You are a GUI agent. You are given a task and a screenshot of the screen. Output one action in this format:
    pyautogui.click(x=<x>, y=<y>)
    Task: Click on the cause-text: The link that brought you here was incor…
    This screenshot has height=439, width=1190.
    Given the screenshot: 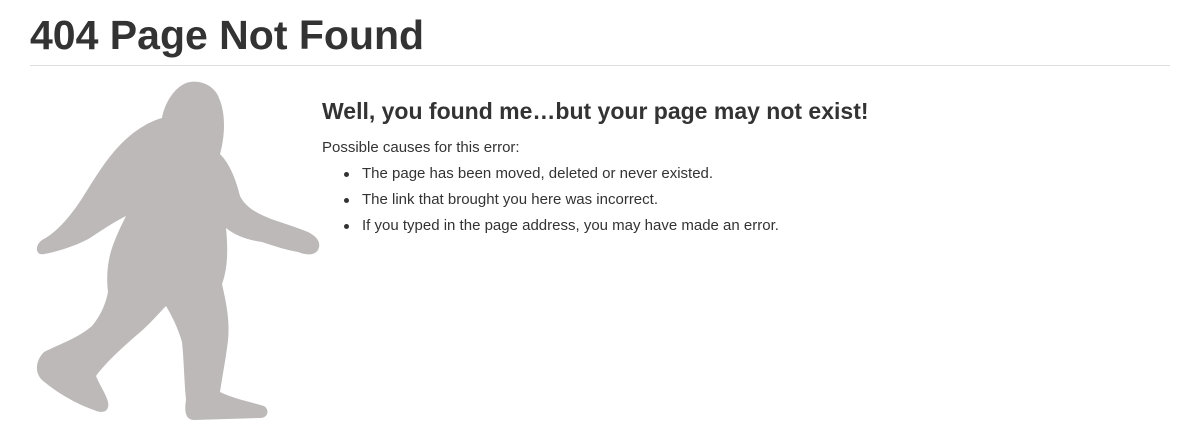 What is the action you would take?
    pyautogui.click(x=510, y=199)
    